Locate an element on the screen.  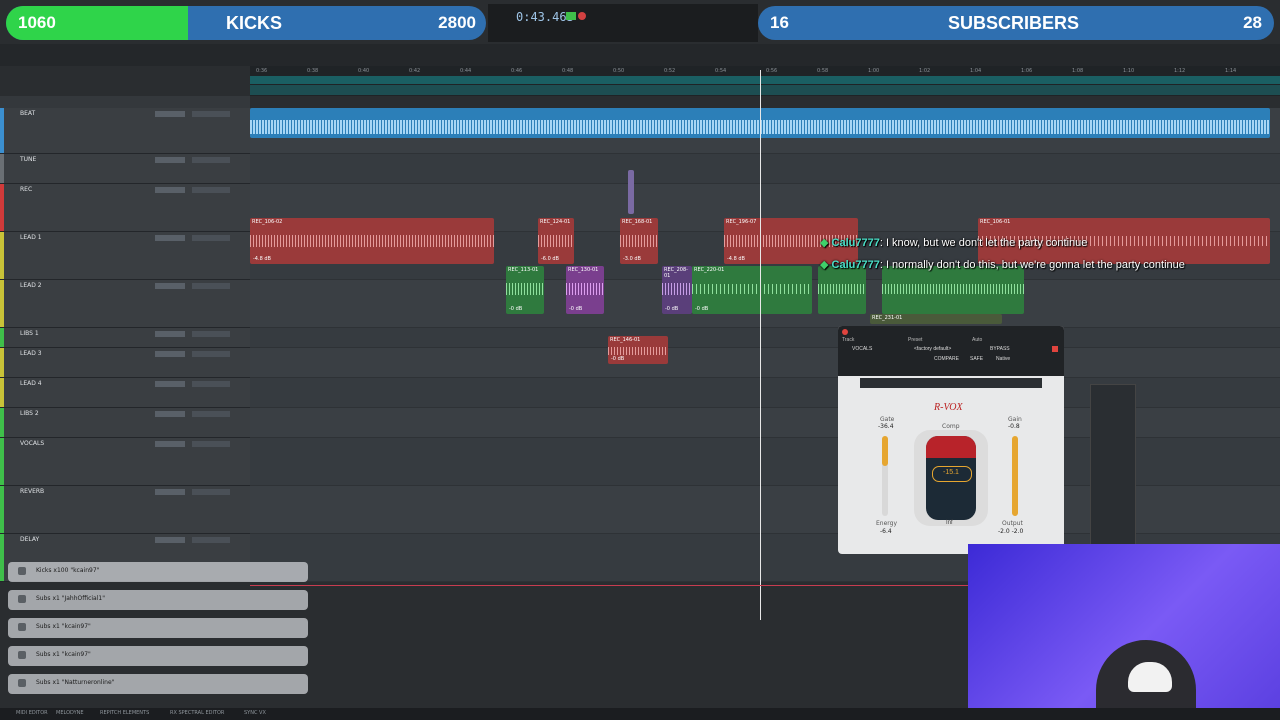
preset-select: <factory default> is located at coordinates (932, 349).